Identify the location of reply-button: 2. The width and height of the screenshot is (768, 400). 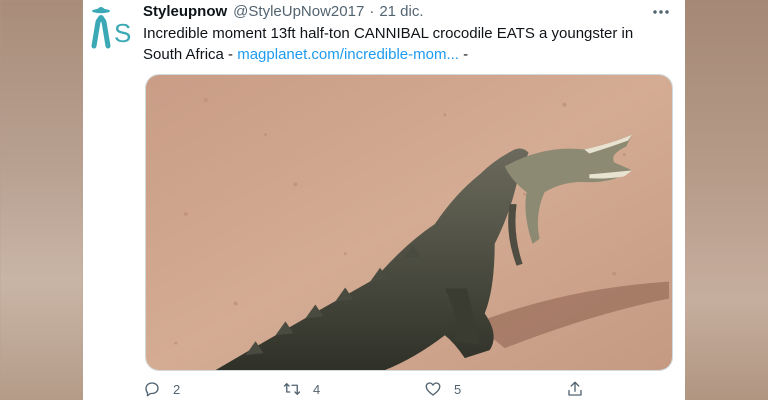
(161, 389).